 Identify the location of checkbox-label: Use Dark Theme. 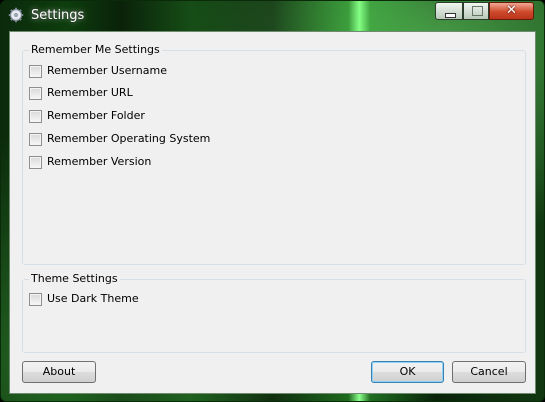
(93, 298).